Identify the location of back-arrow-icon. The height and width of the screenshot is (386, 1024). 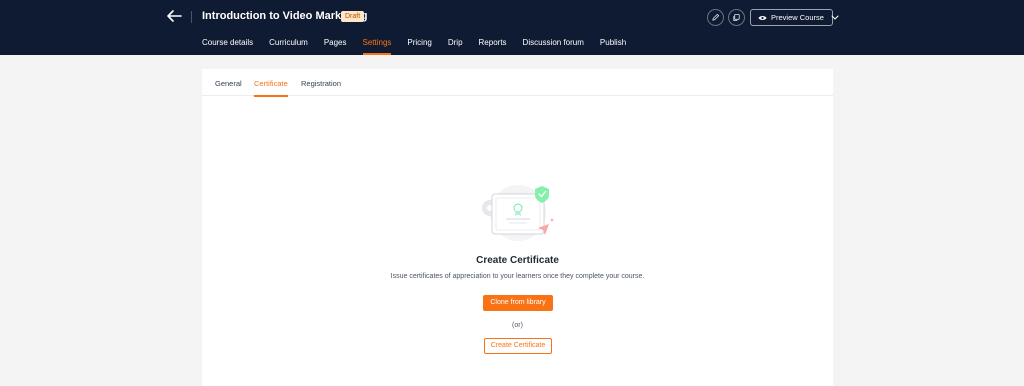
(175, 17).